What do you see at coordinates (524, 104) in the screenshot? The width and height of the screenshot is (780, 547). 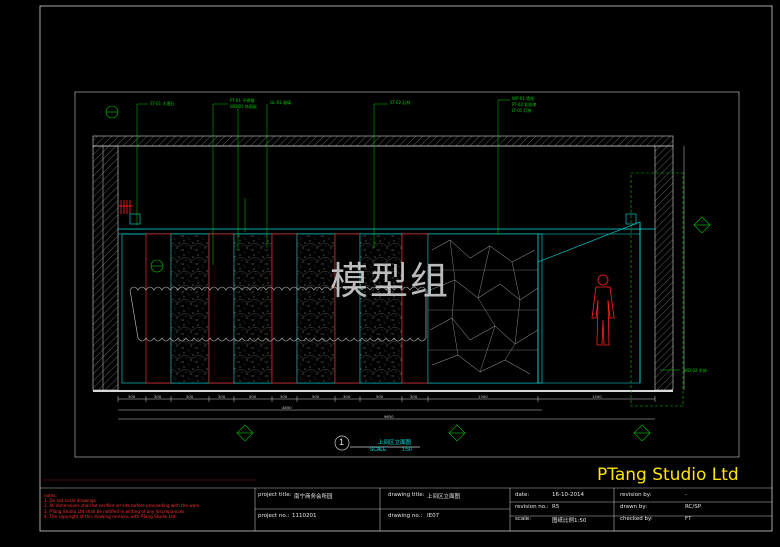 I see `svg-text: PT-02 乳胶漆` at bounding box center [524, 104].